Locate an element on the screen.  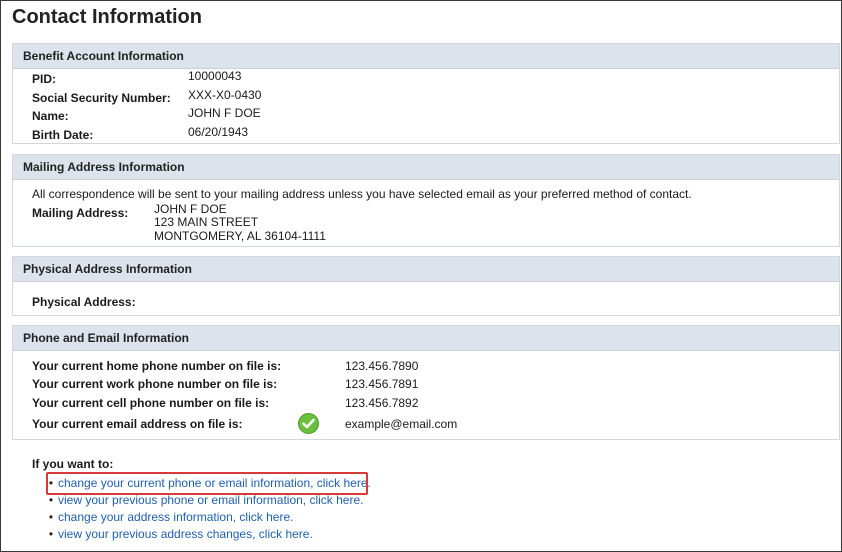
check-circle-icon-glyph is located at coordinates (308, 423).